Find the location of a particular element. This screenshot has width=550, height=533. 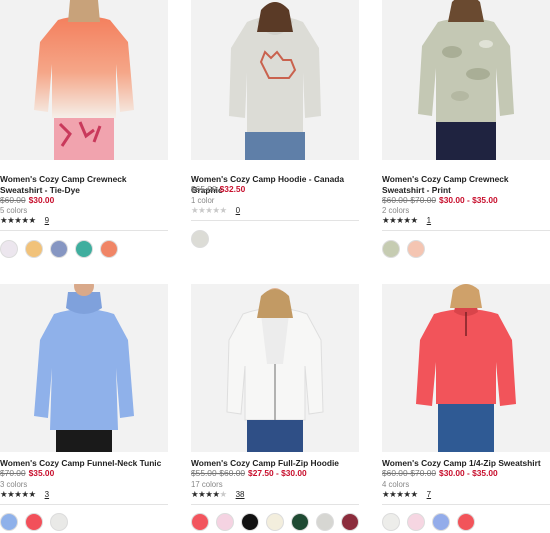

colors-count: 4 colors is located at coordinates (396, 484).